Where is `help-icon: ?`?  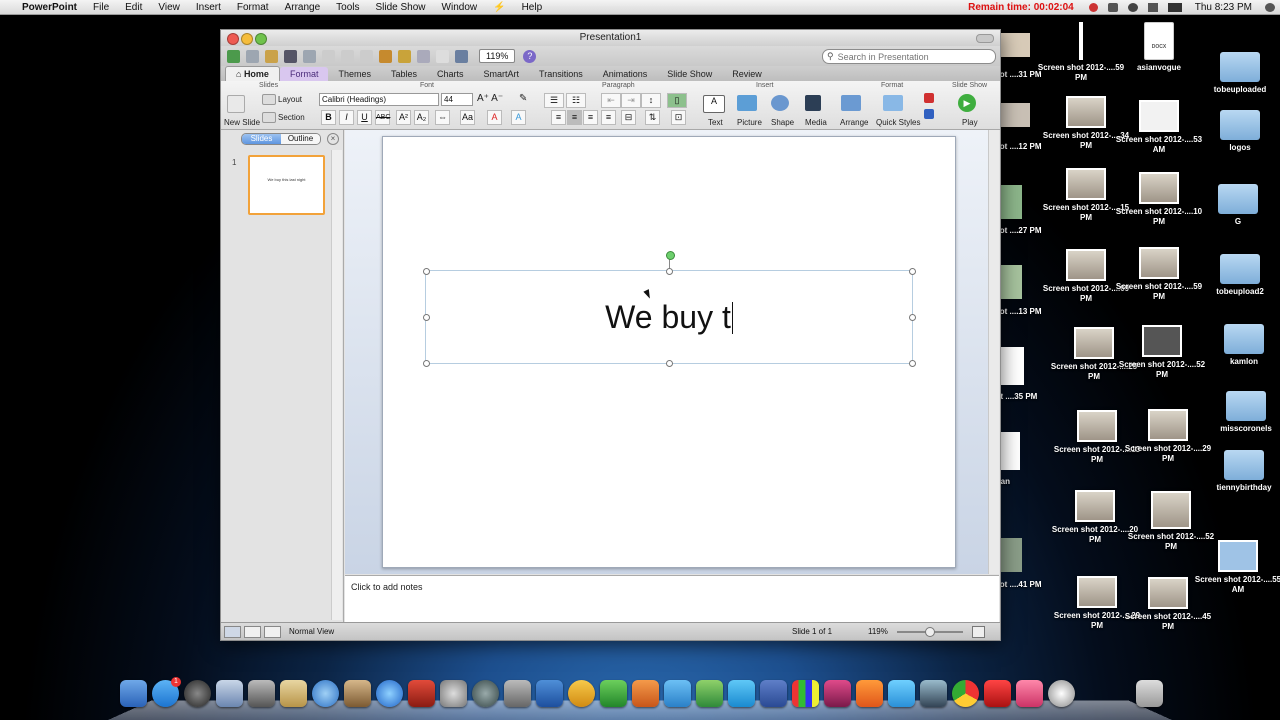
help-icon: ? is located at coordinates (530, 56).